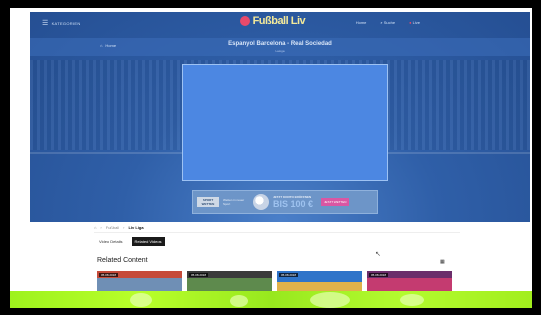 This screenshot has width=541, height=315. Describe the element at coordinates (136, 227) in the screenshot. I see `breadcrumb-current: LIv Liga` at that location.